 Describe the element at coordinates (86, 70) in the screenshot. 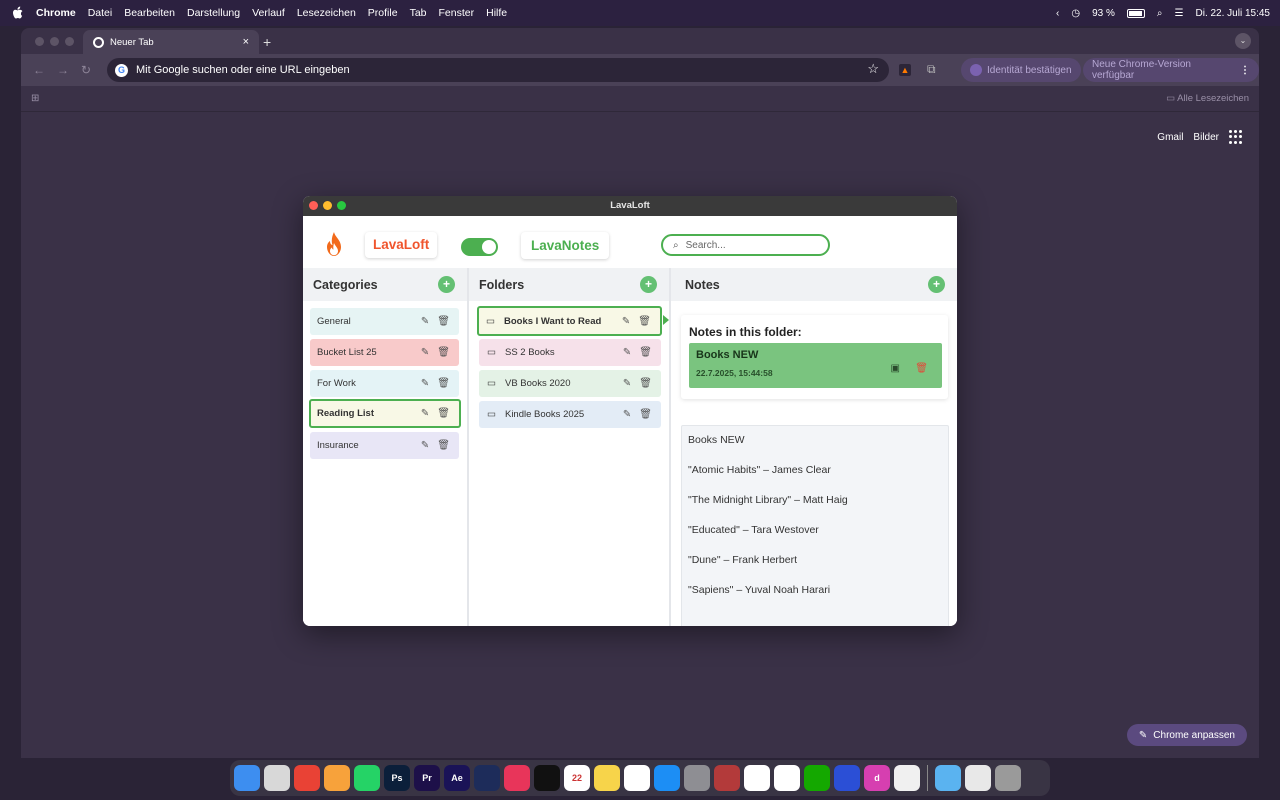

I see `reload-icon: ↻` at that location.